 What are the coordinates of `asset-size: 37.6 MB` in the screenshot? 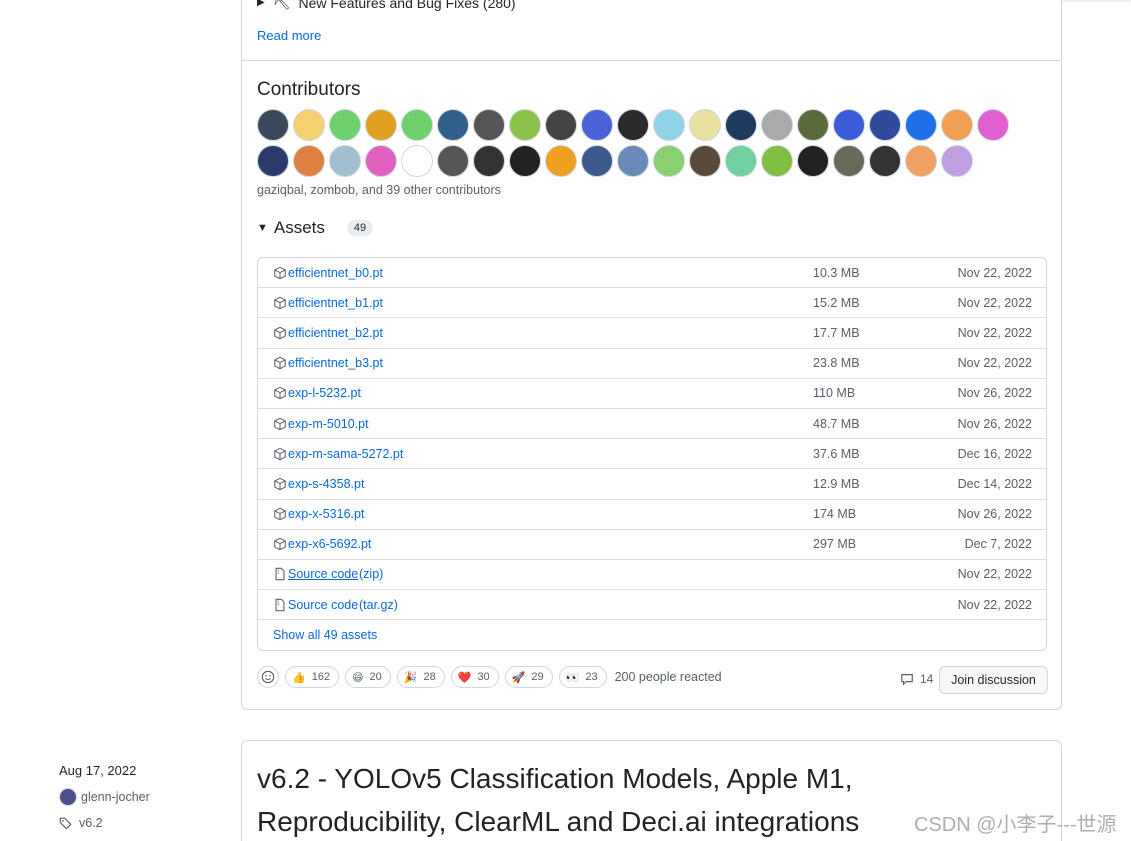 It's located at (836, 453).